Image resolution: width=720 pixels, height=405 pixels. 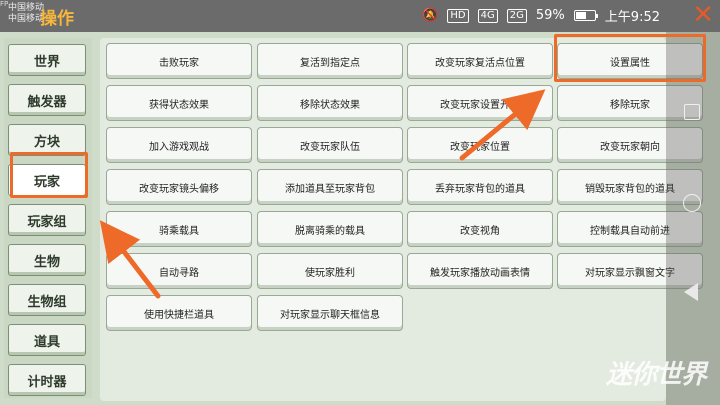 I want to click on battery-percent: 59%, so click(x=550, y=15).